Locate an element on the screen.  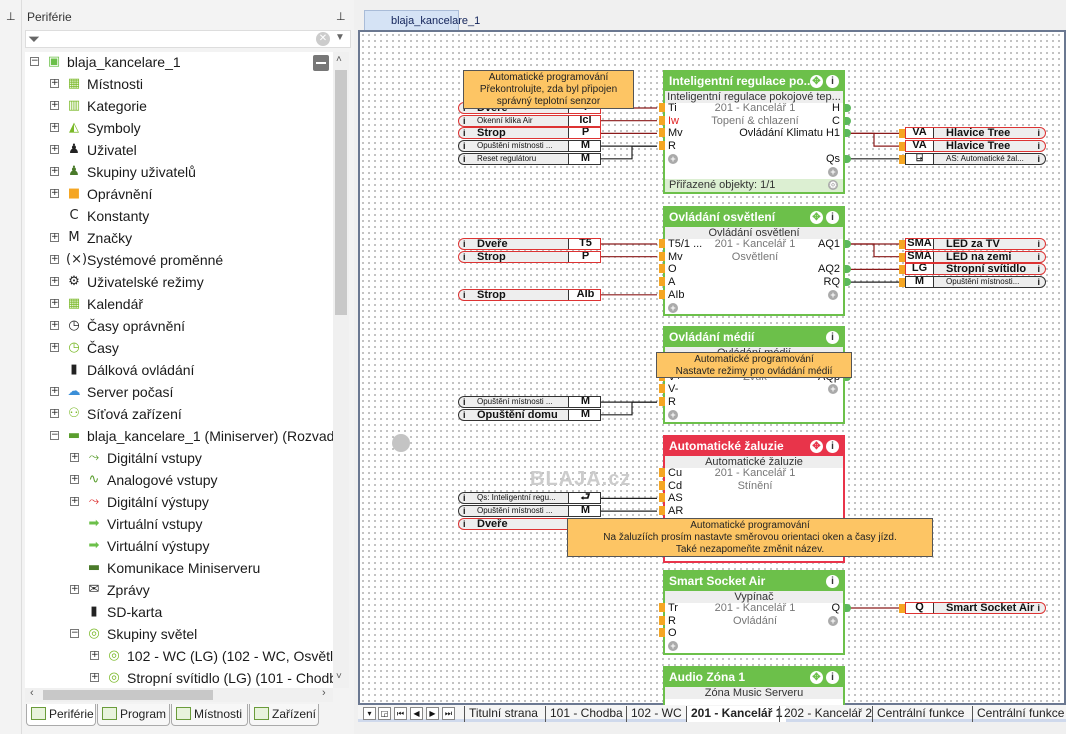
tree-item: ➡ Virtuální vstupy is located at coordinates (179, 524).